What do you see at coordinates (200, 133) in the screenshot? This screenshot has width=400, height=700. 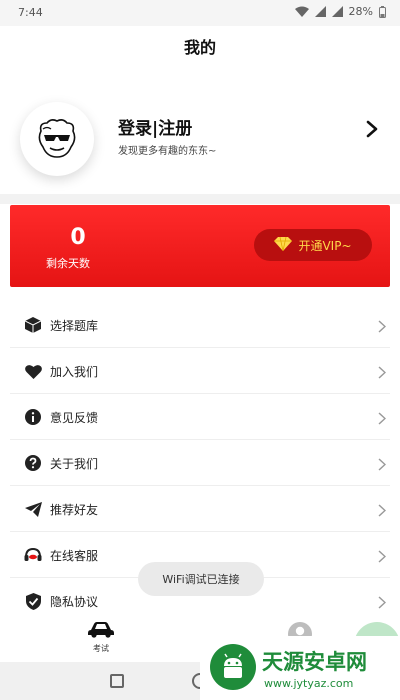 I see `profile-section: 登录|注册 发现更多有趣的东东~` at bounding box center [200, 133].